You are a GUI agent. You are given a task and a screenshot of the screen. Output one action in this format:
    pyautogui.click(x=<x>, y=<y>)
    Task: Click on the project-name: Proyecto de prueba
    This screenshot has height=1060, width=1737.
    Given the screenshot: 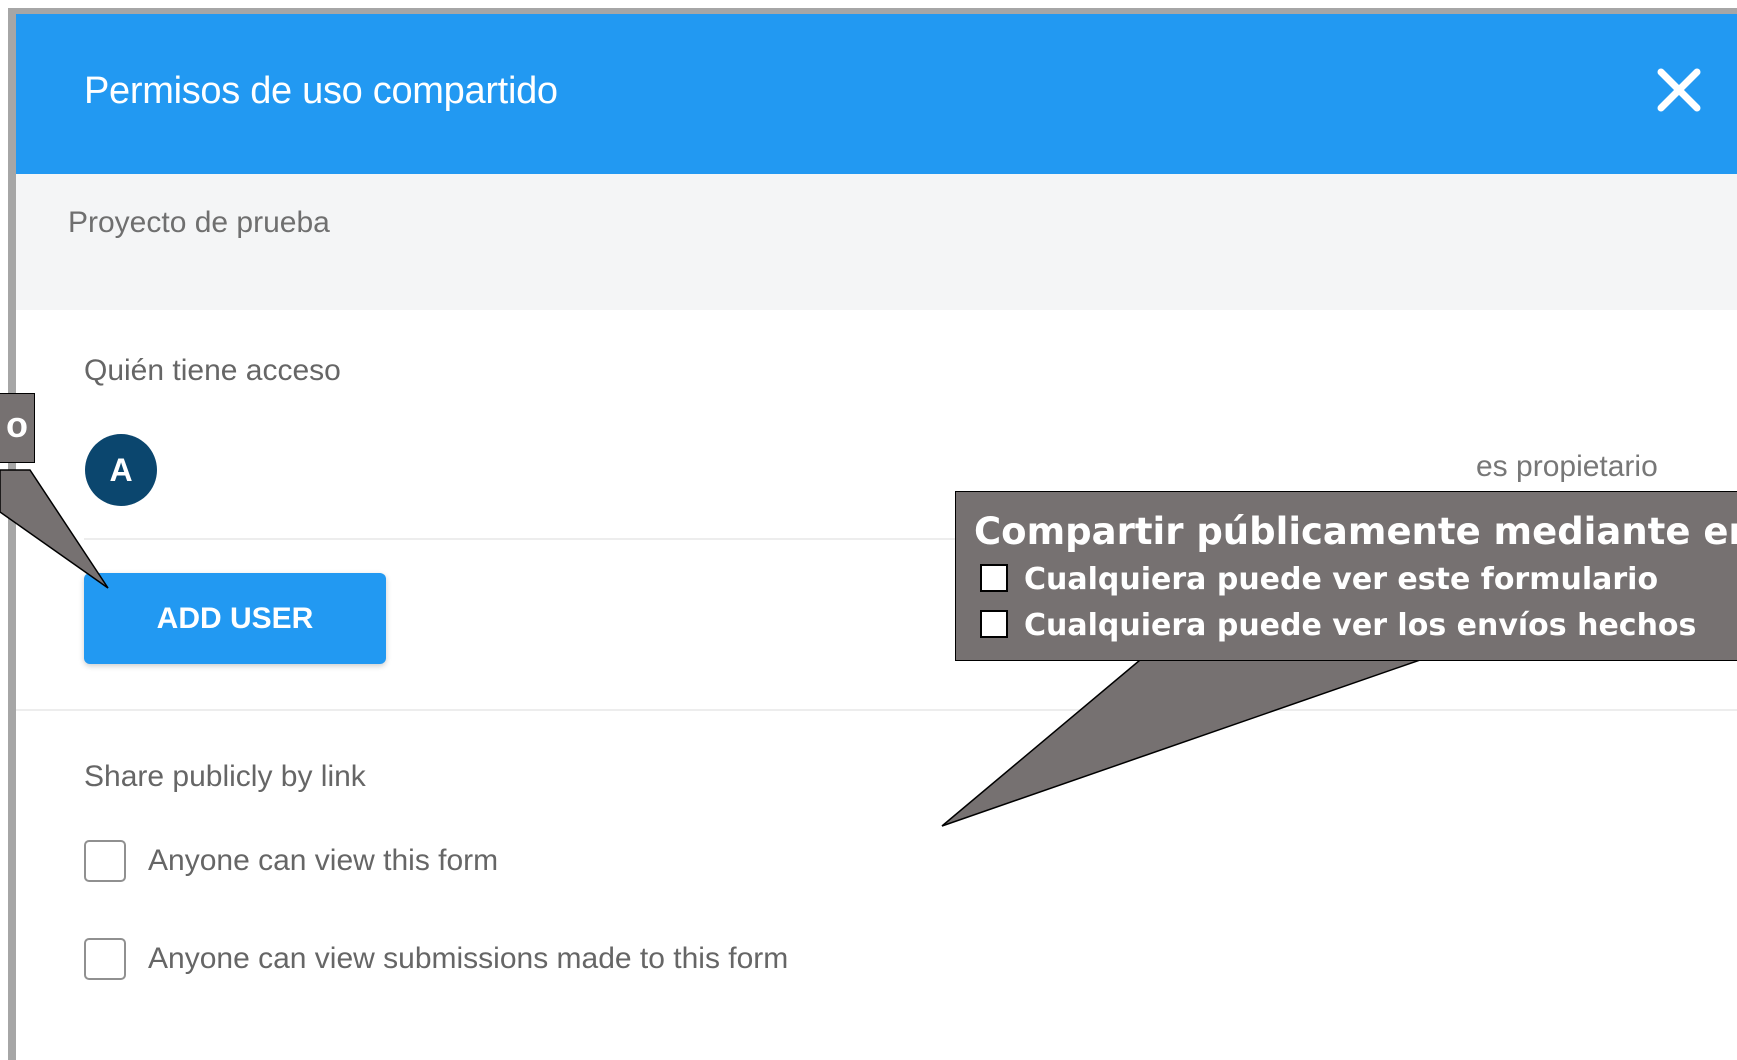 What is the action you would take?
    pyautogui.click(x=199, y=222)
    